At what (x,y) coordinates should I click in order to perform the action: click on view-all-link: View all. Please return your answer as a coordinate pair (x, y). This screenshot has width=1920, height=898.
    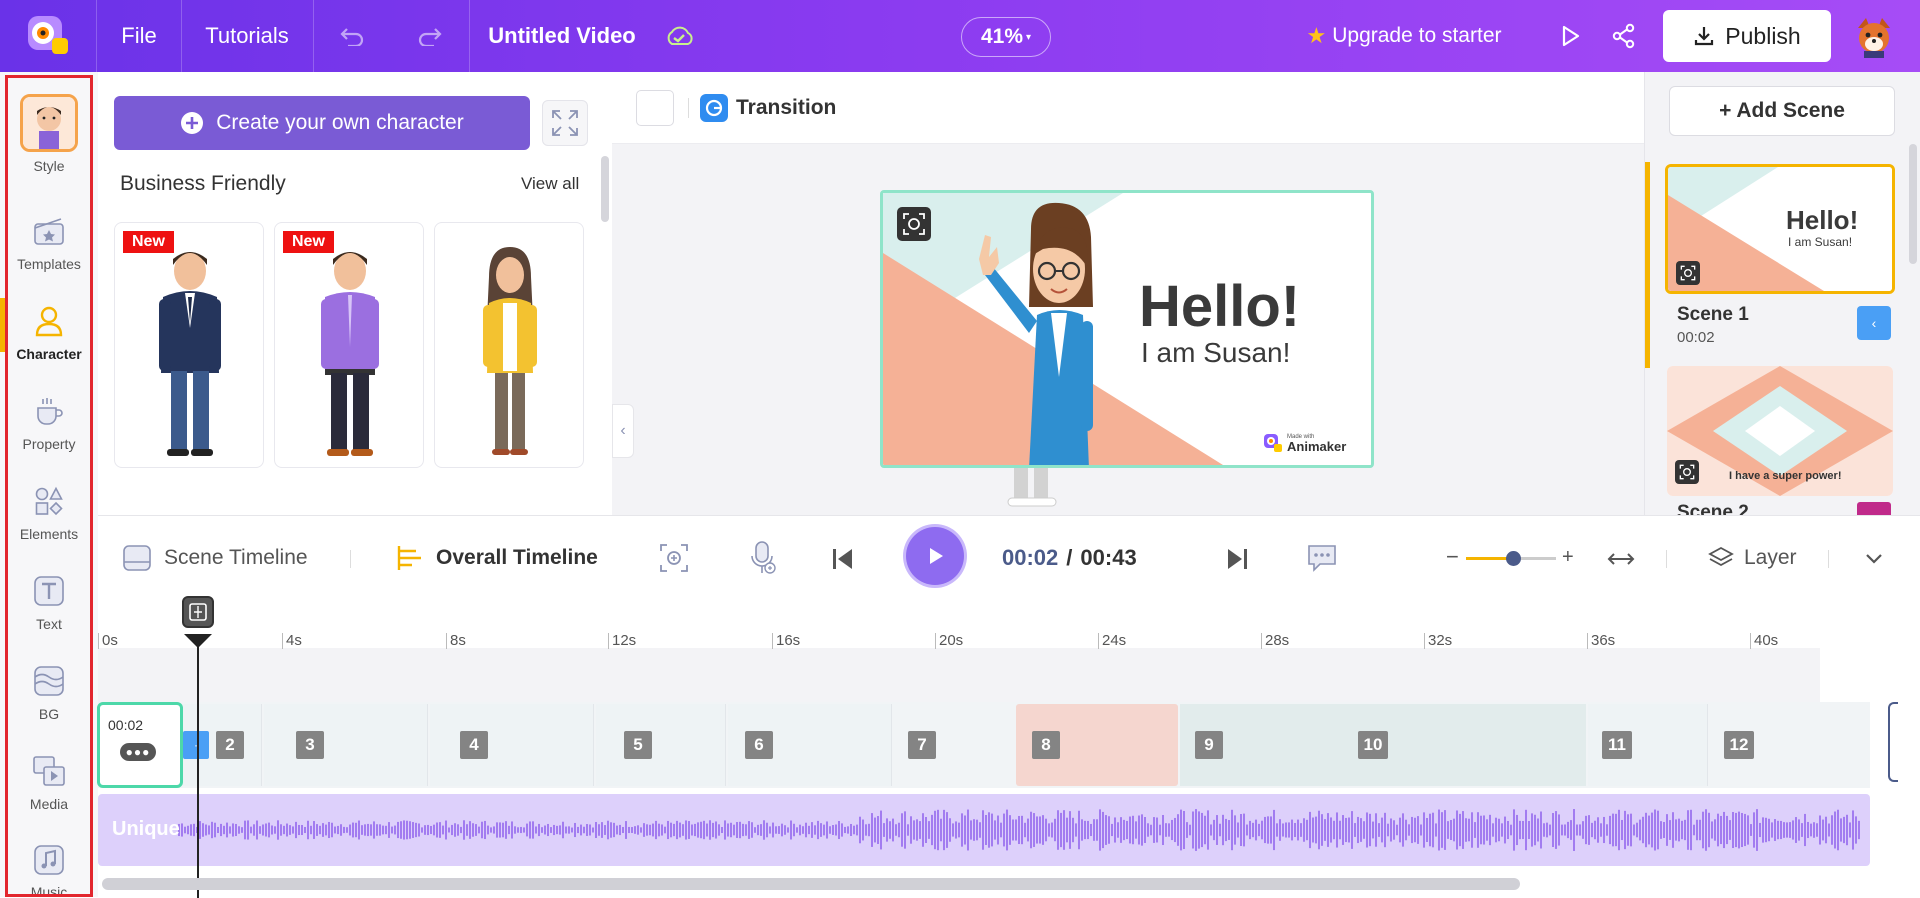
    Looking at the image, I should click on (550, 184).